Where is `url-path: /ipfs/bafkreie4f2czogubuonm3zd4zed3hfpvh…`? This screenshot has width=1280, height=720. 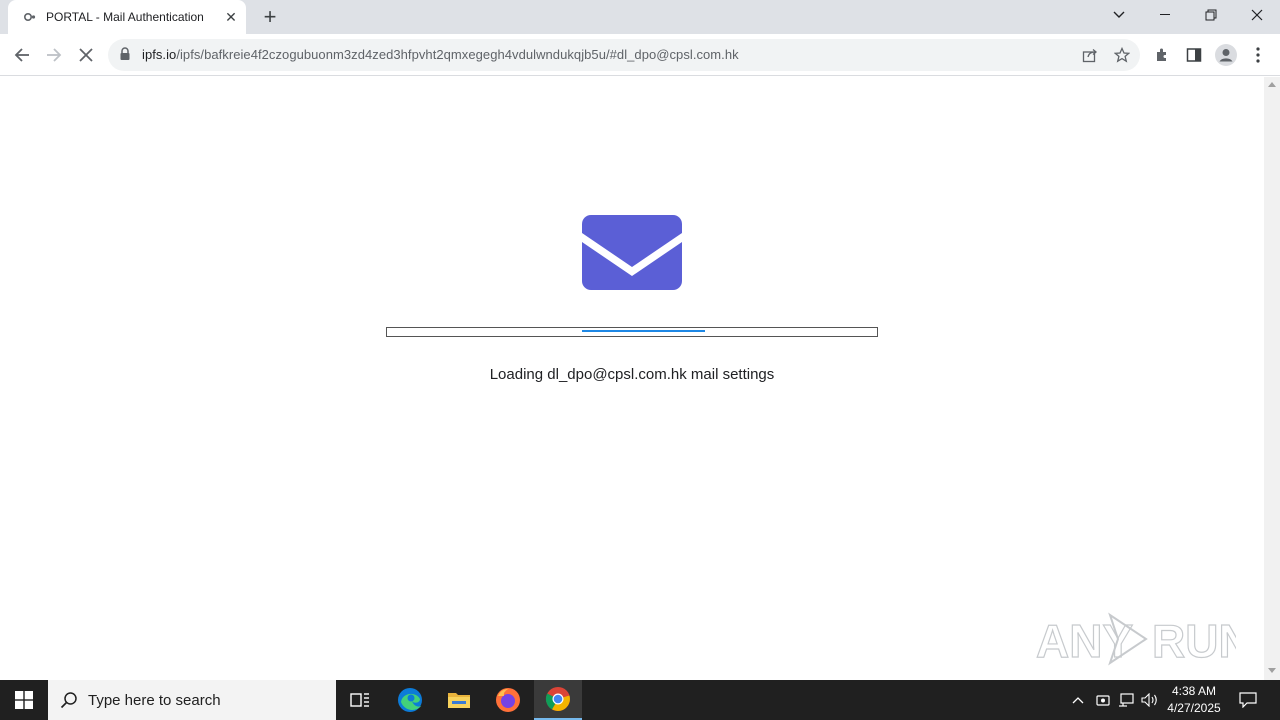
url-path: /ipfs/bafkreie4f2czogubuonm3zd4zed3hfpvh… is located at coordinates (457, 54).